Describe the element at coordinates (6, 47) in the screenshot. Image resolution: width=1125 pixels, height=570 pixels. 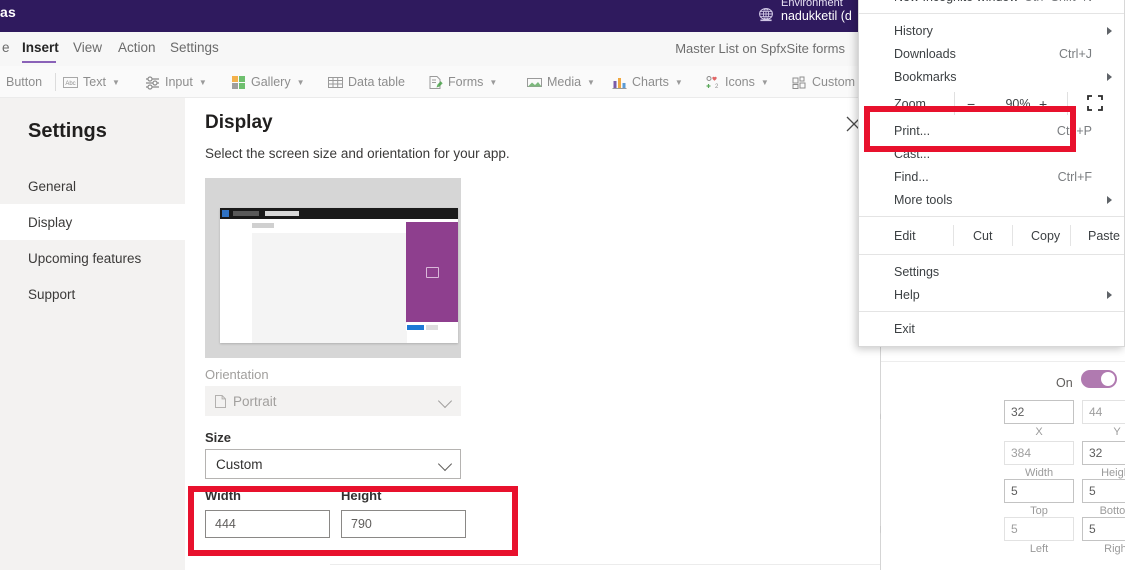
I see `tab-file: e` at that location.